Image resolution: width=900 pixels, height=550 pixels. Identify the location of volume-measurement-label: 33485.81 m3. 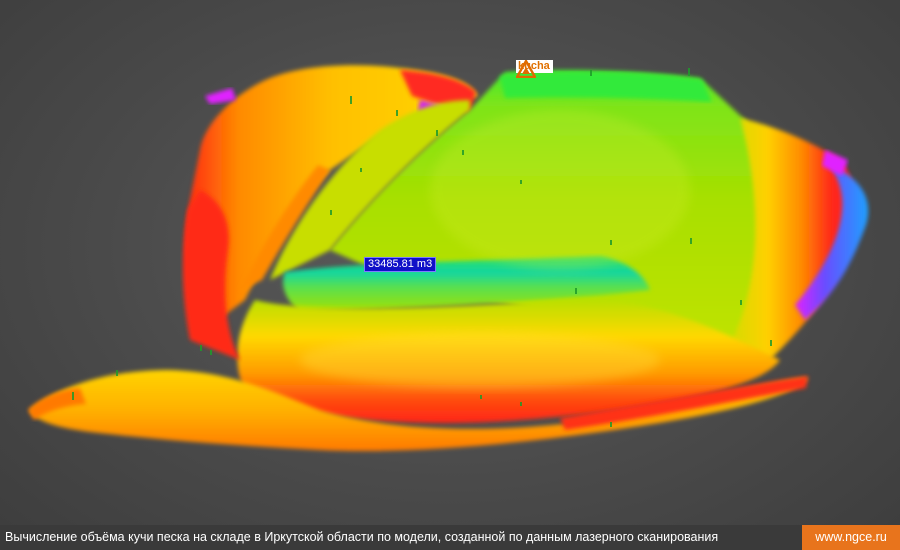
(400, 264).